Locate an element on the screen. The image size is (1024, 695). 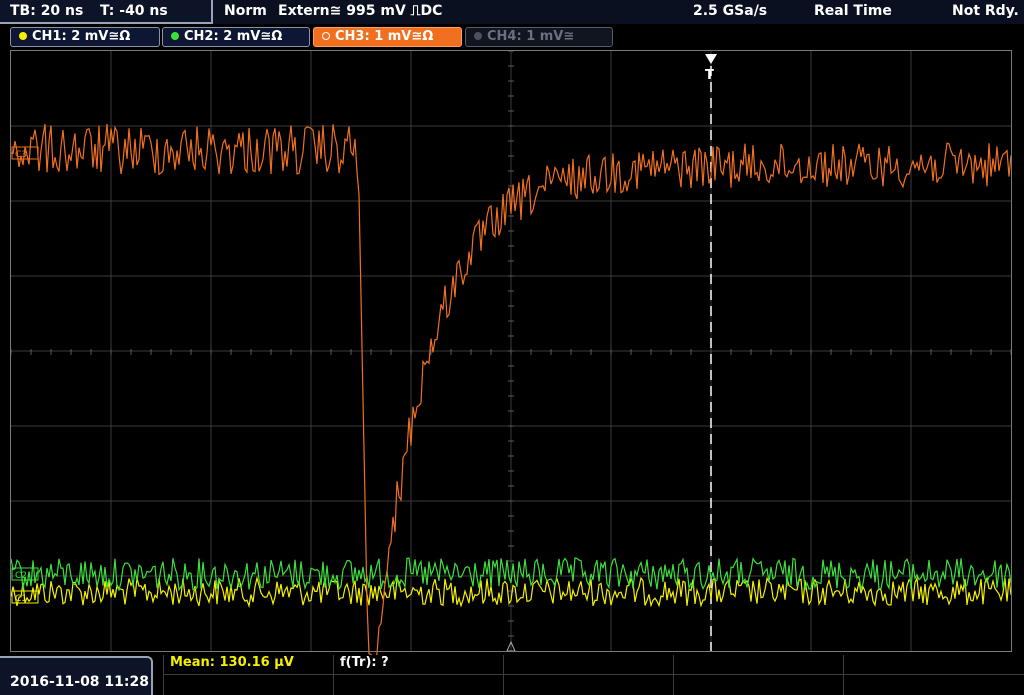
datetime-panel: 2016-11-08 11:28 is located at coordinates (76, 675).